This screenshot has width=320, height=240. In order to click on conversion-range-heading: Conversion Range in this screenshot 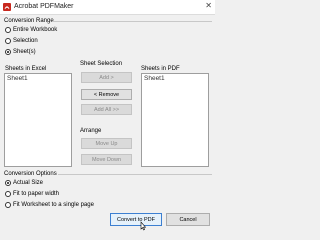, I will do `click(29, 21)`.